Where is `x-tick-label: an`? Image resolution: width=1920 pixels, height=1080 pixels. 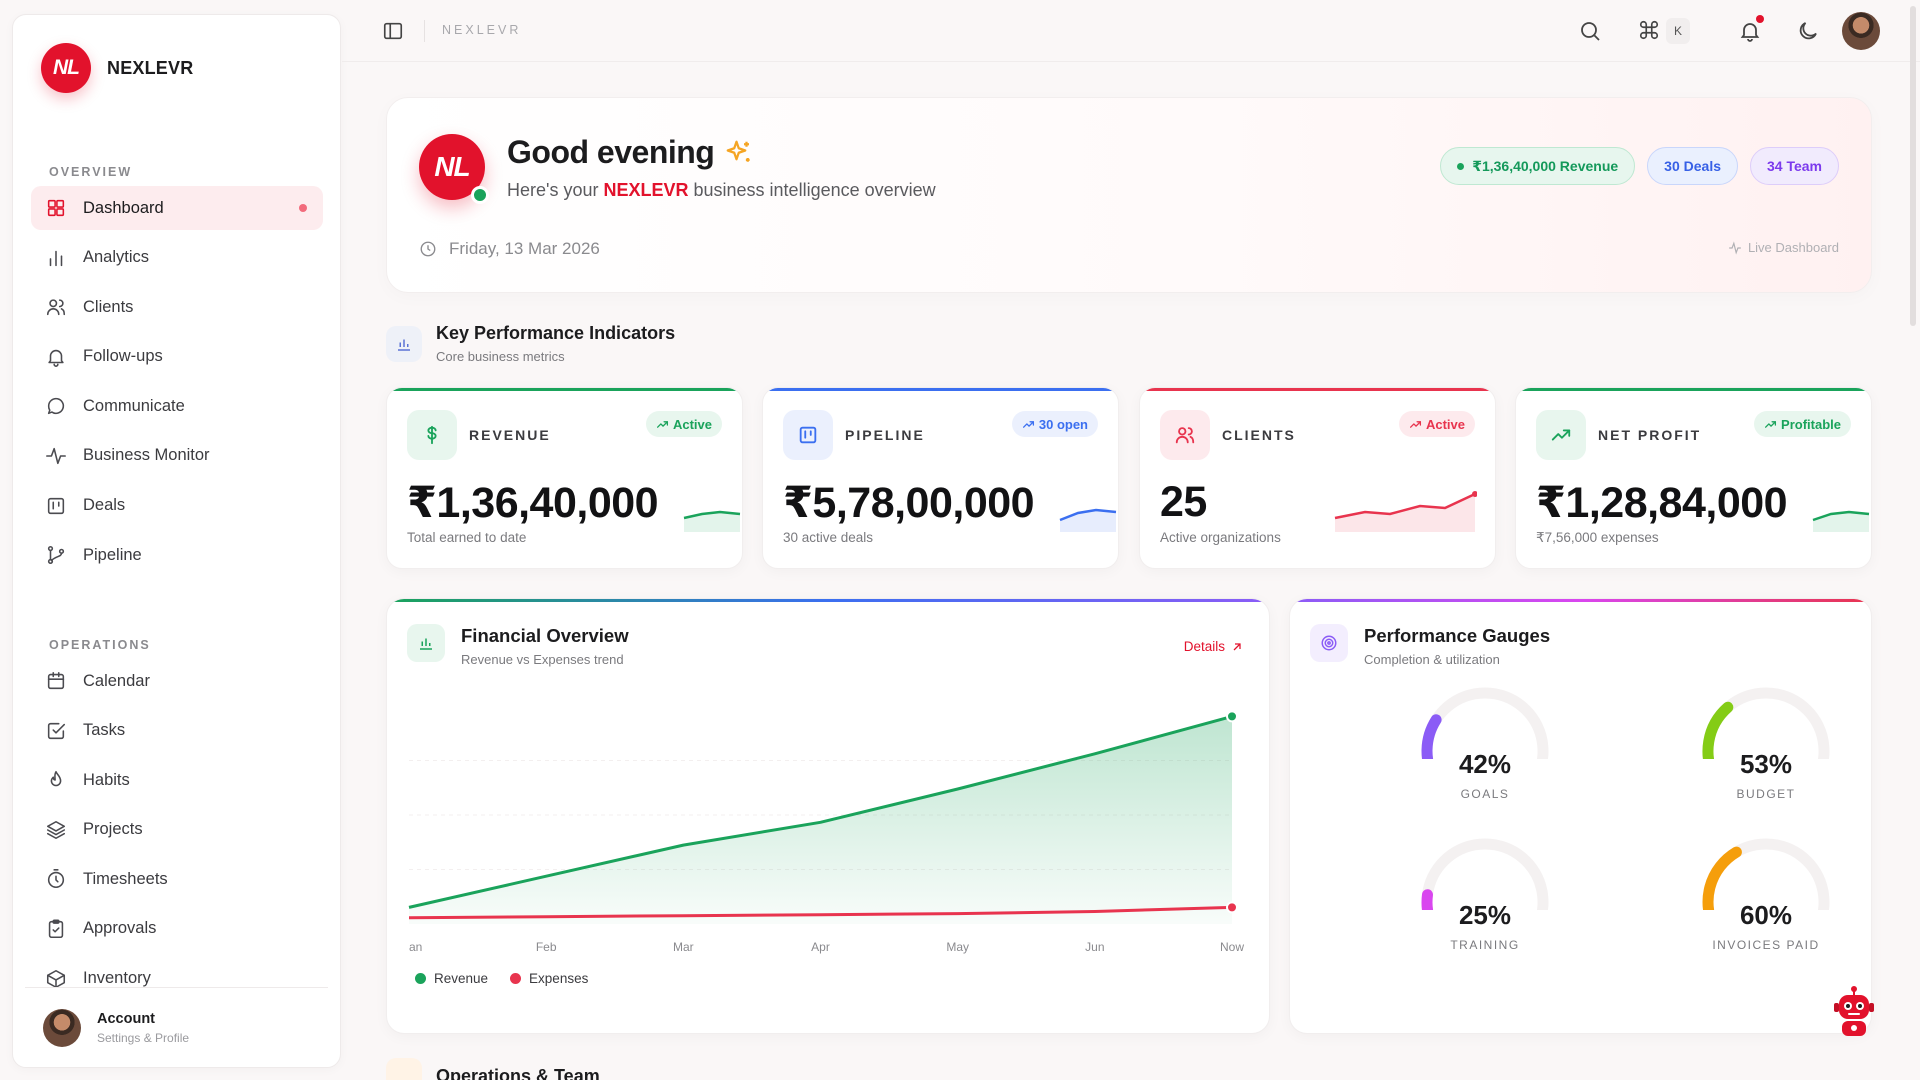
x-tick-label: an is located at coordinates (415, 947).